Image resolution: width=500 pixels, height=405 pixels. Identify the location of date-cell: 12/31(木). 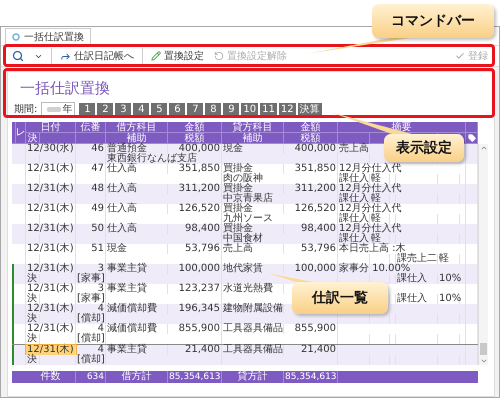
(51, 350).